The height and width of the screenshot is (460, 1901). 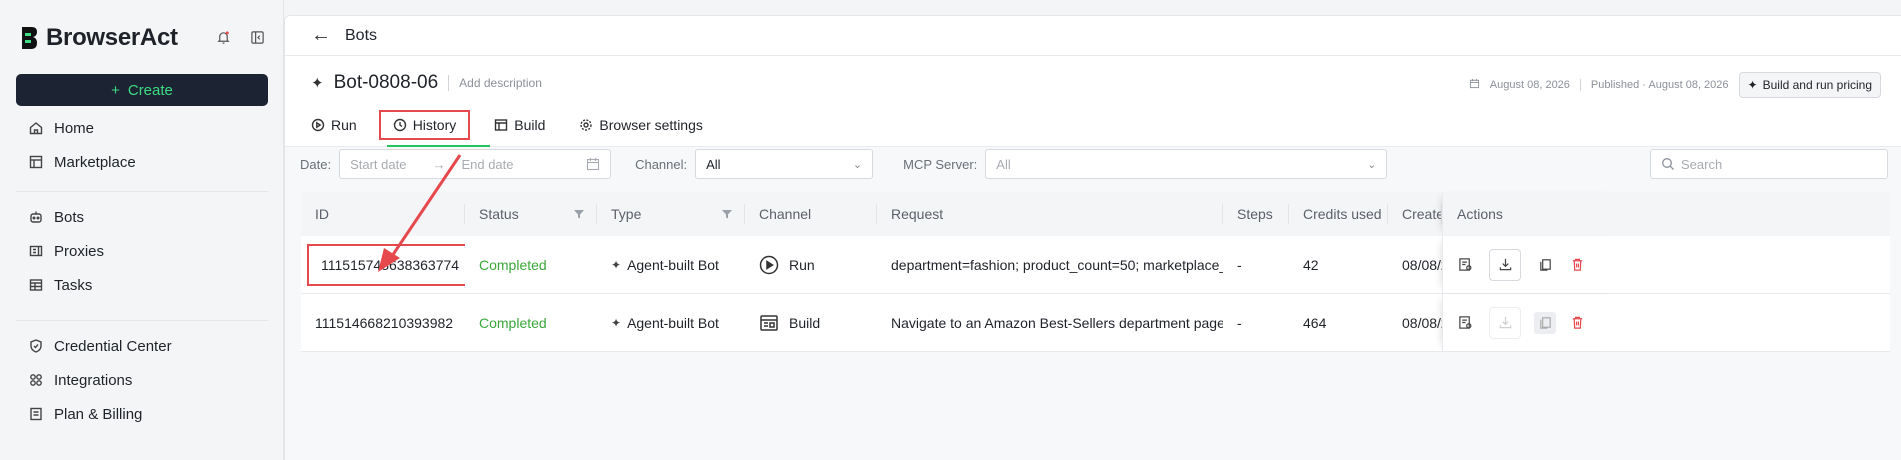 What do you see at coordinates (1529, 85) in the screenshot?
I see `created-date: August 08, 2026` at bounding box center [1529, 85].